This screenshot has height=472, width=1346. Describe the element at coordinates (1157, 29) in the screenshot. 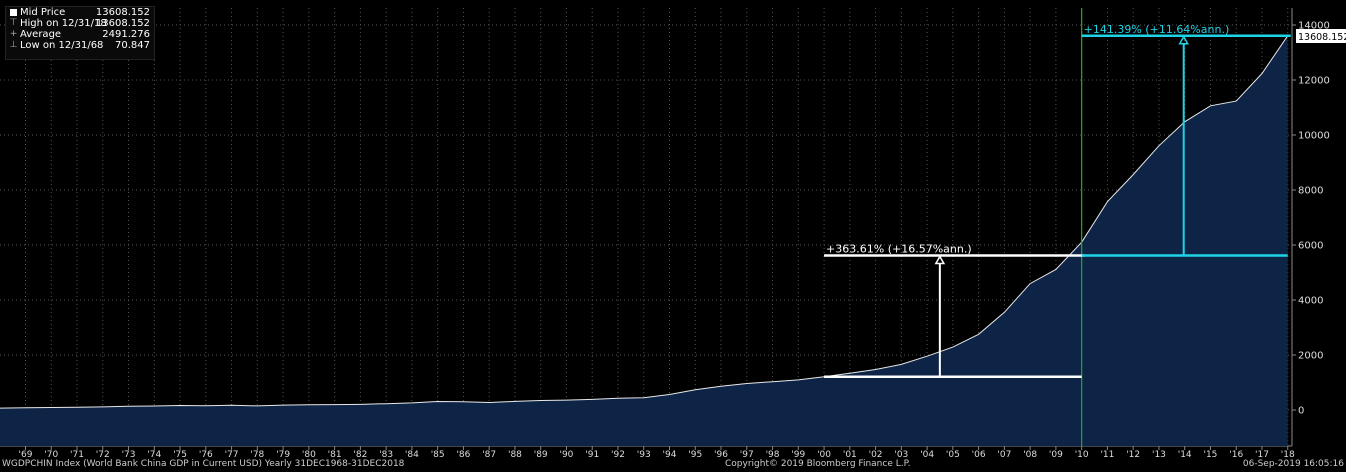

I see `annotation-label: +141.39% (+11.64%ann.)` at that location.